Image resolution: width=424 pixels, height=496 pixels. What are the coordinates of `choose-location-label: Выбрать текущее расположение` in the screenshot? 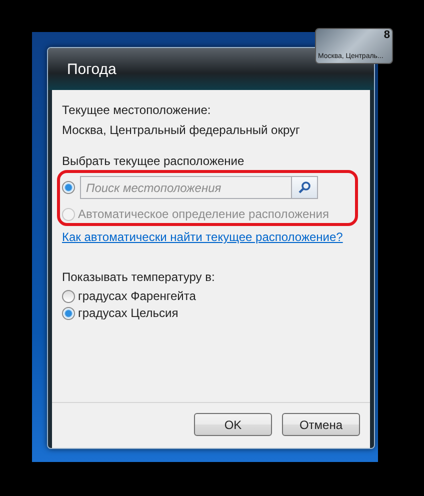 It's located at (154, 161).